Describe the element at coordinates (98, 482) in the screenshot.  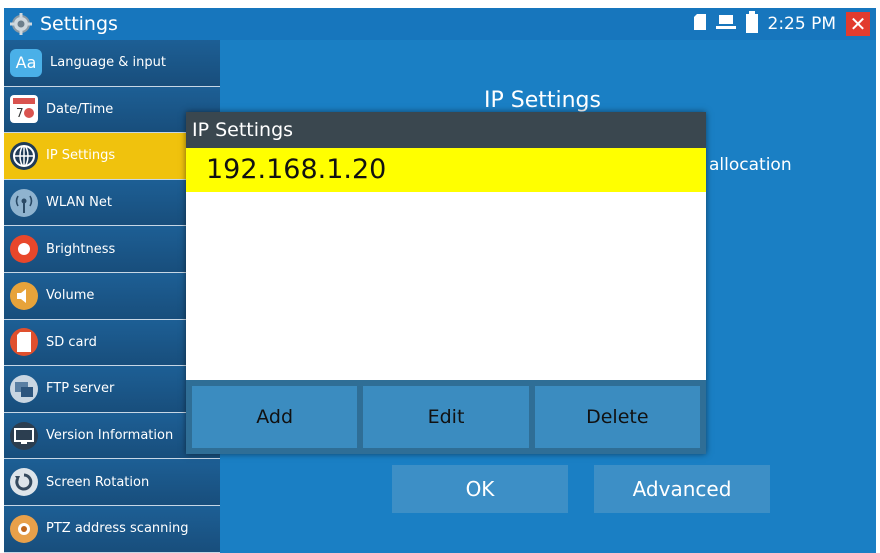
I see `sidebar-item-label: Screen Rotation` at that location.